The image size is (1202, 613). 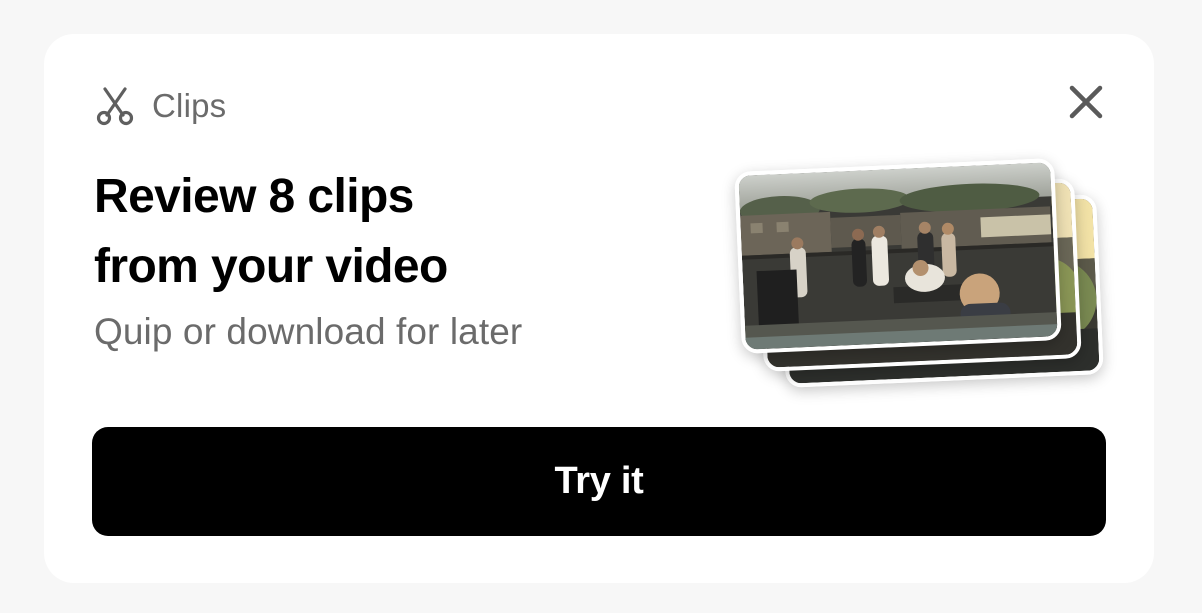 I want to click on clips-label: Clips, so click(x=189, y=105).